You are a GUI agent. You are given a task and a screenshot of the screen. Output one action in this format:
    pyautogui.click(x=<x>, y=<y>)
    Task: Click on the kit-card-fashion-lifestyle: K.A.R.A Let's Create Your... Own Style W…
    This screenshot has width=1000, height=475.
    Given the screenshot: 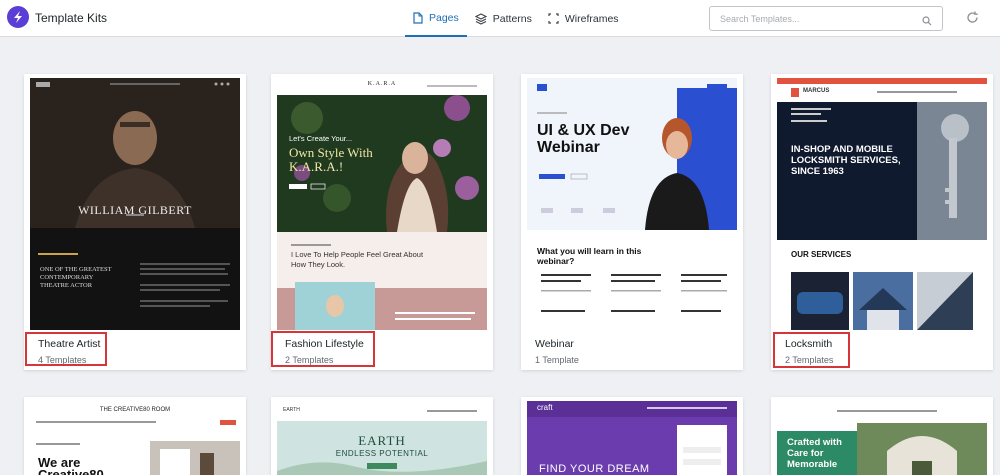 What is the action you would take?
    pyautogui.click(x=382, y=222)
    